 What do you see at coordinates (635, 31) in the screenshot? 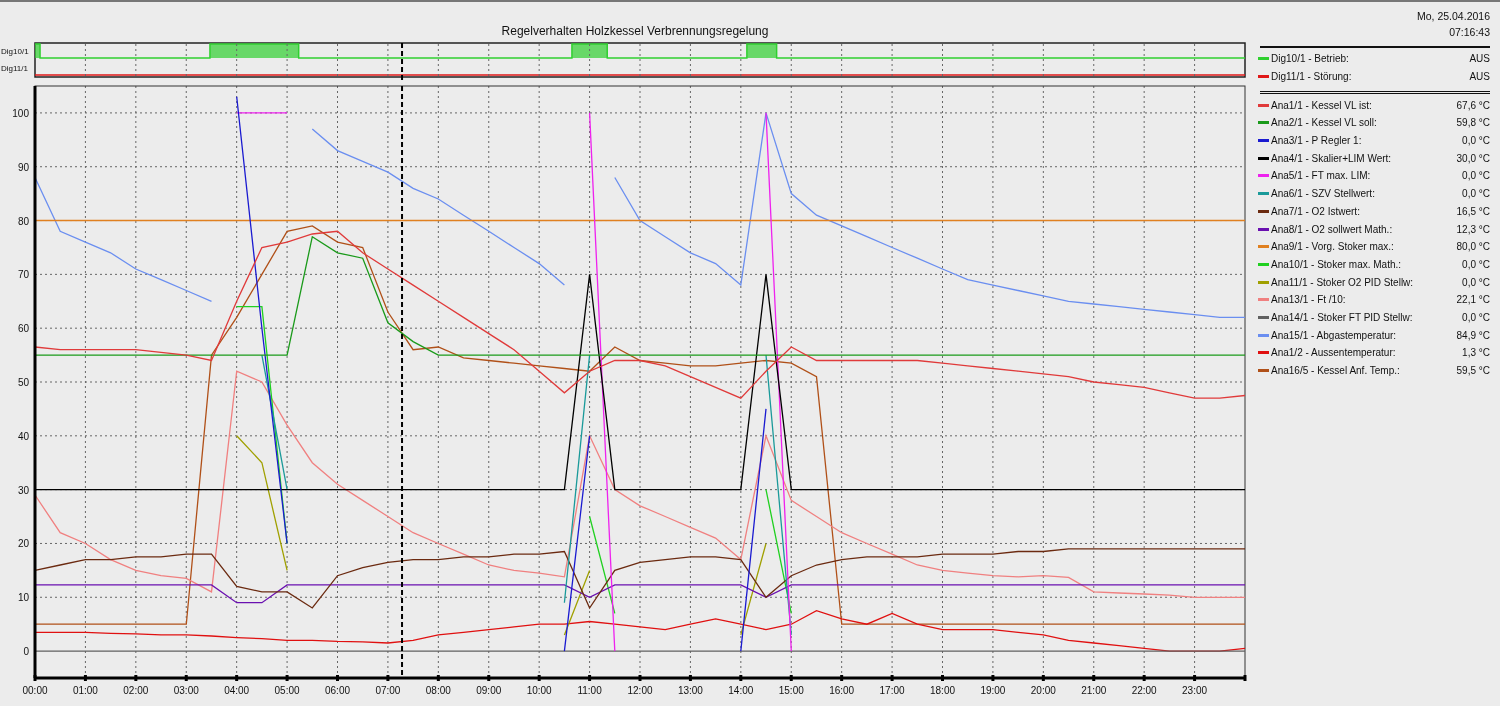
I see `chart-title: Regelverhalten Holzkessel Verbrennungsregelung` at bounding box center [635, 31].